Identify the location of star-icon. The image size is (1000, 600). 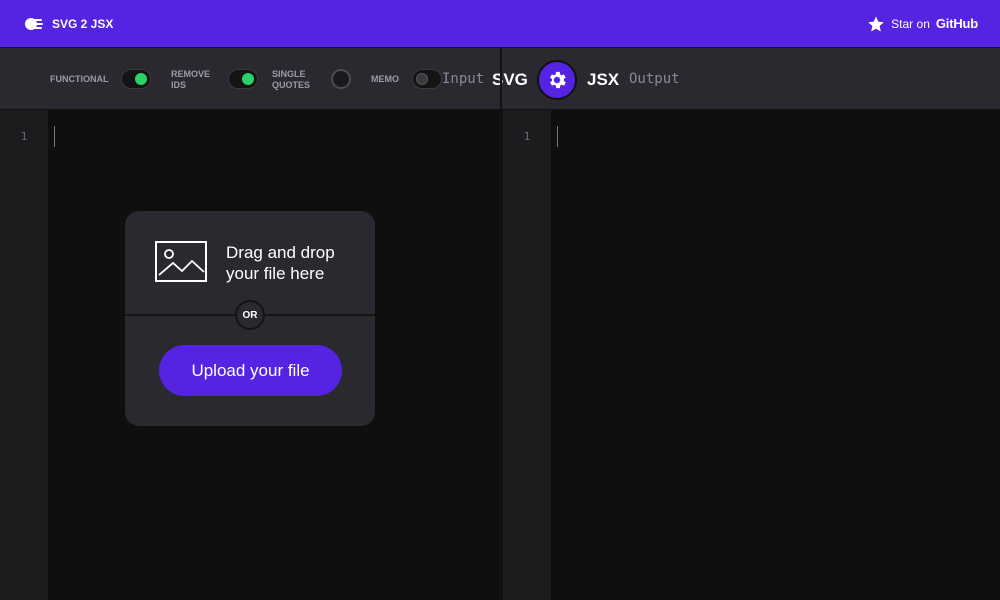
(876, 23).